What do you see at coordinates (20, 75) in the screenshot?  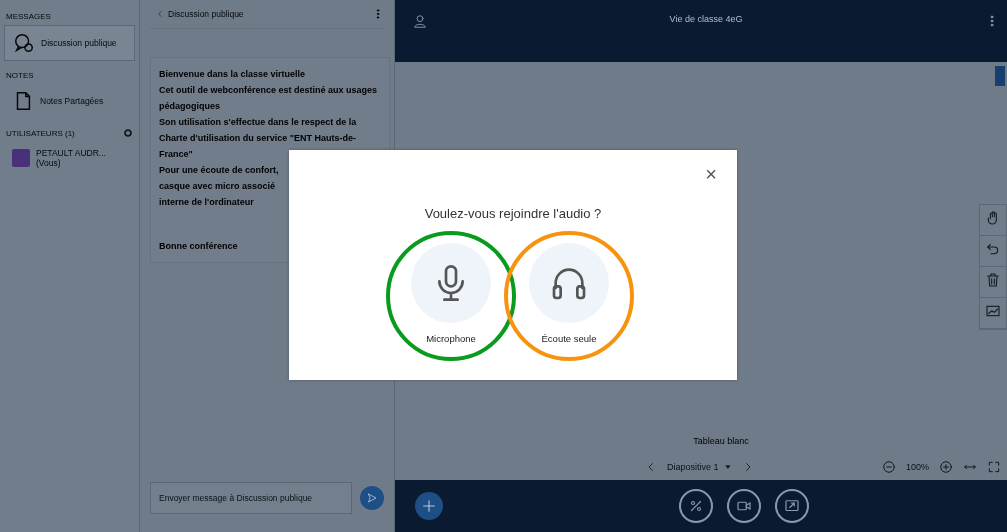 I see `section-heading: NOTES` at bounding box center [20, 75].